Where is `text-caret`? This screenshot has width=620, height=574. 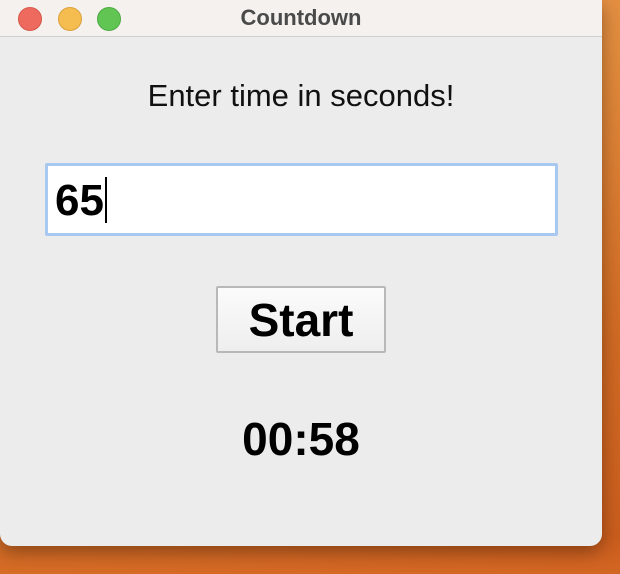
text-caret is located at coordinates (105, 200).